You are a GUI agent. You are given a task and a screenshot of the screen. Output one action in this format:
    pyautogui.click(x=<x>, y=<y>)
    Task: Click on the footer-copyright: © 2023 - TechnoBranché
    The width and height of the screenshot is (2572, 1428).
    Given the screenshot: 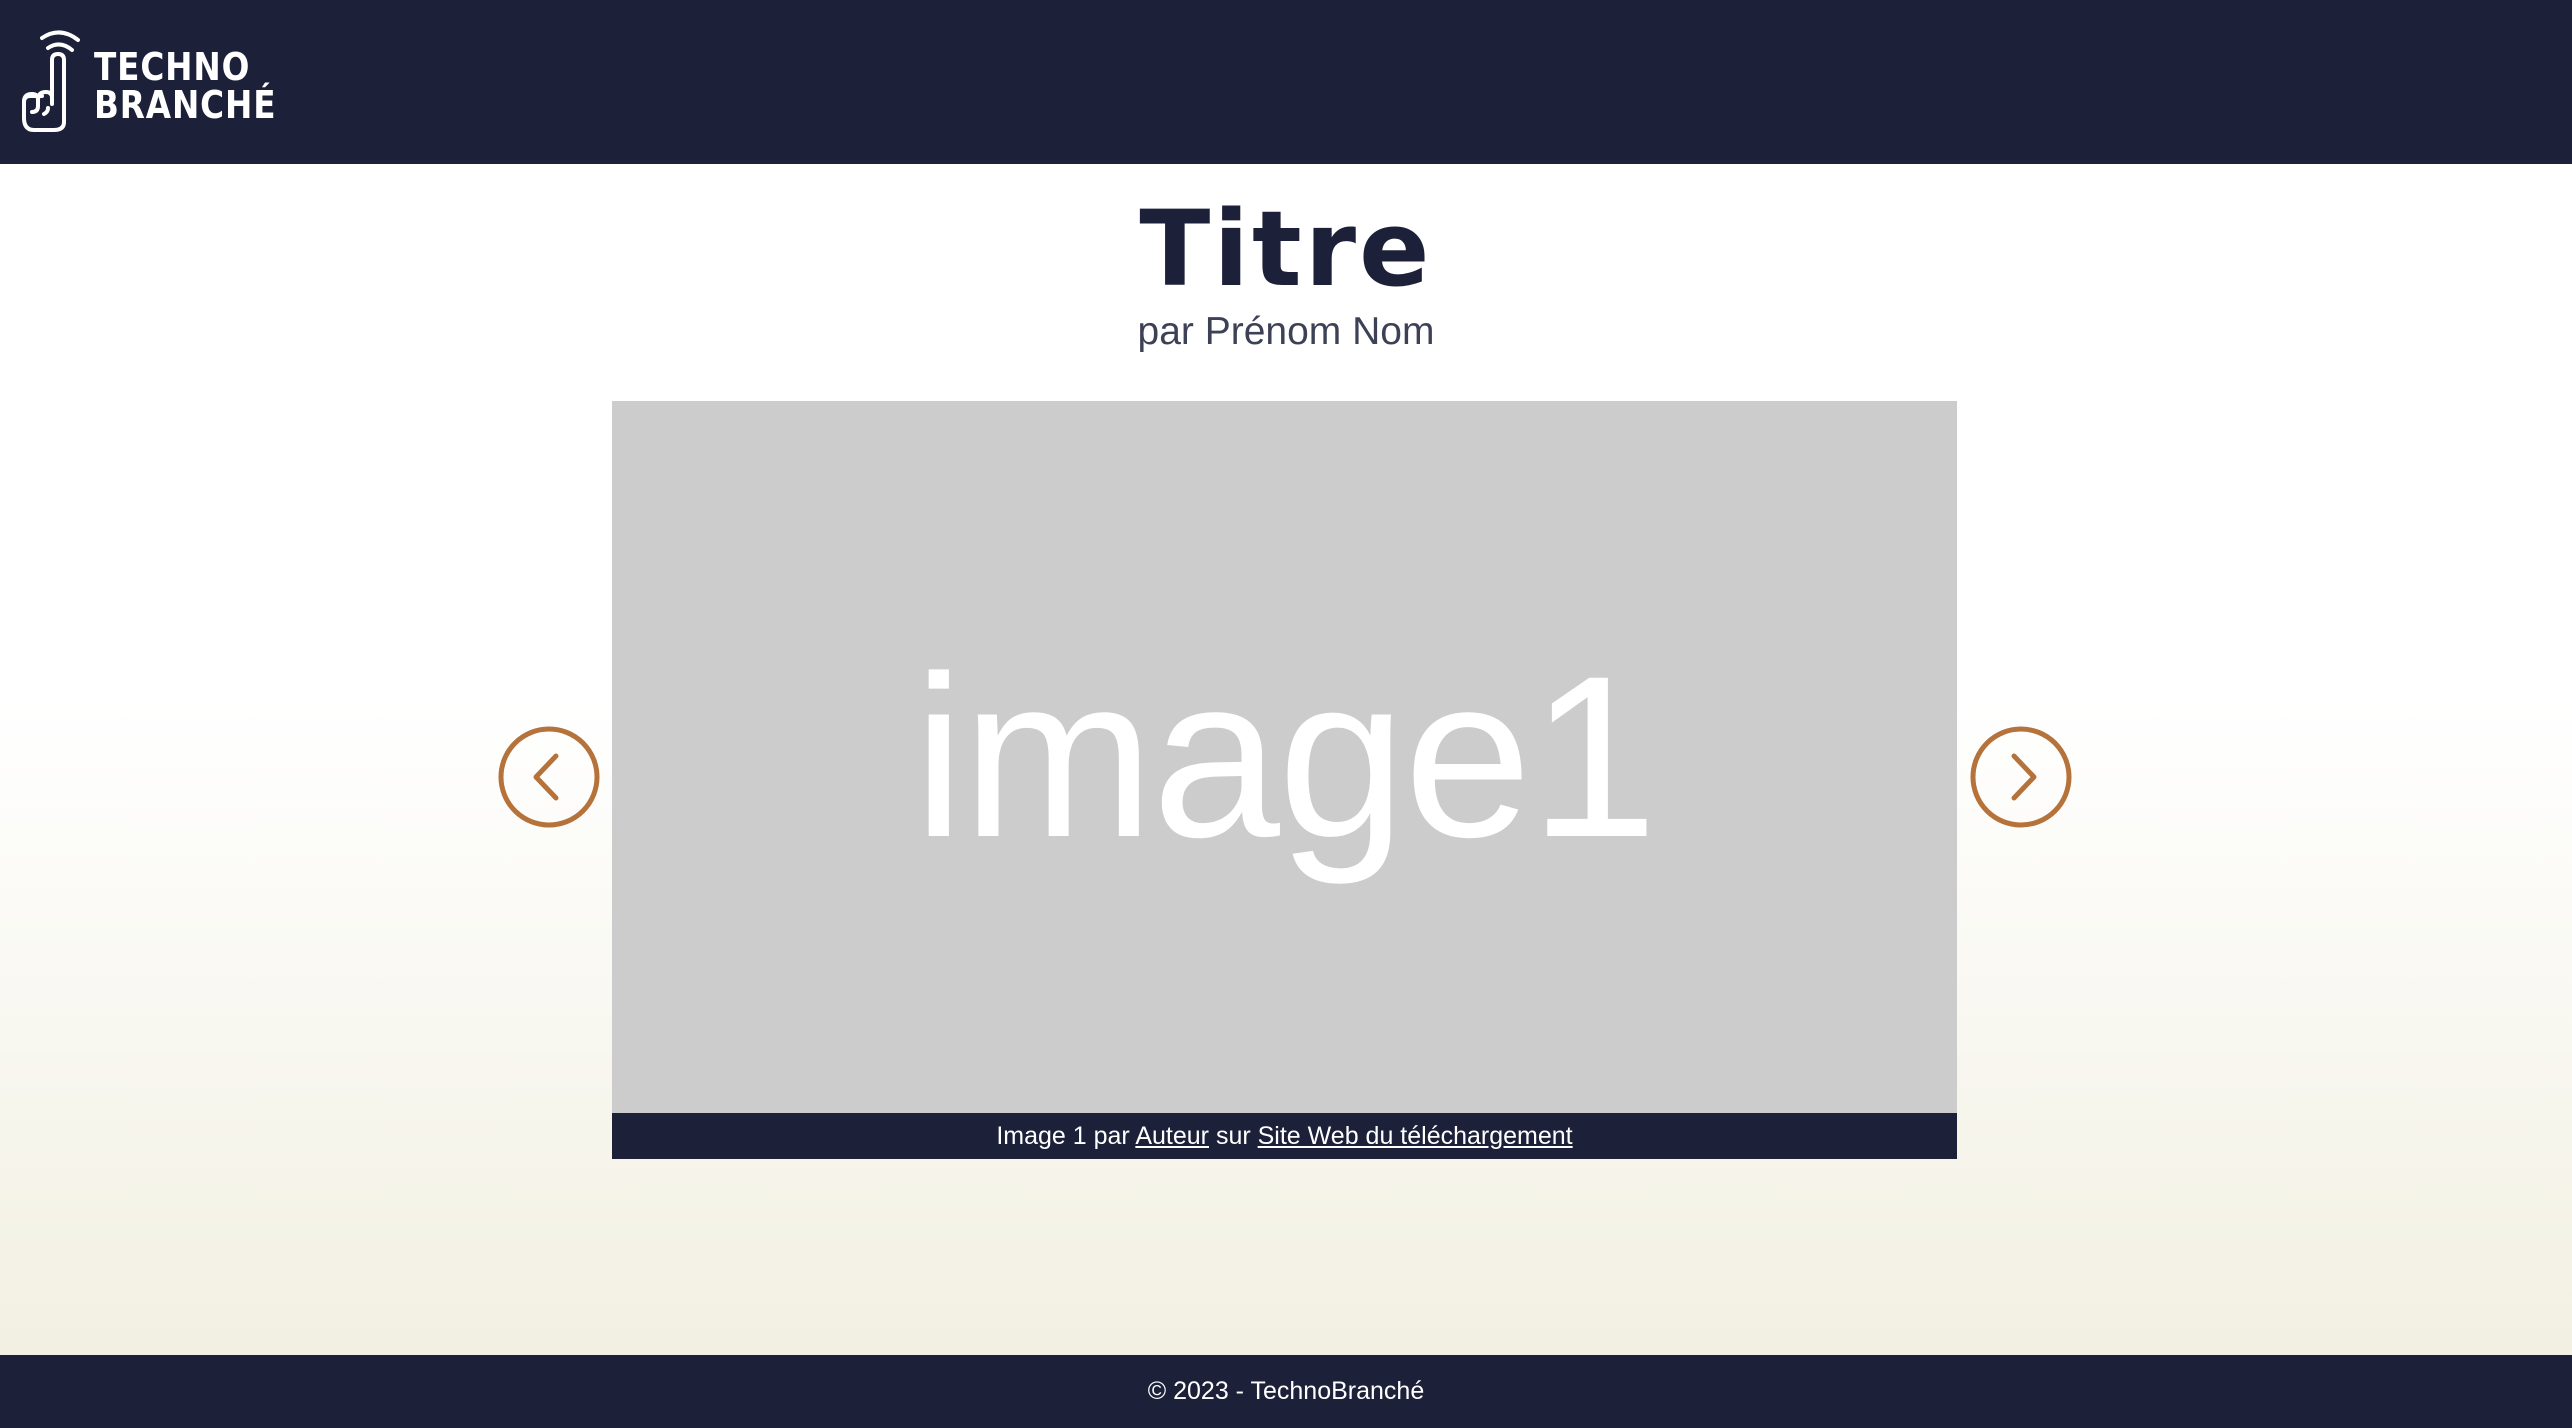 What is the action you would take?
    pyautogui.click(x=1286, y=1391)
    